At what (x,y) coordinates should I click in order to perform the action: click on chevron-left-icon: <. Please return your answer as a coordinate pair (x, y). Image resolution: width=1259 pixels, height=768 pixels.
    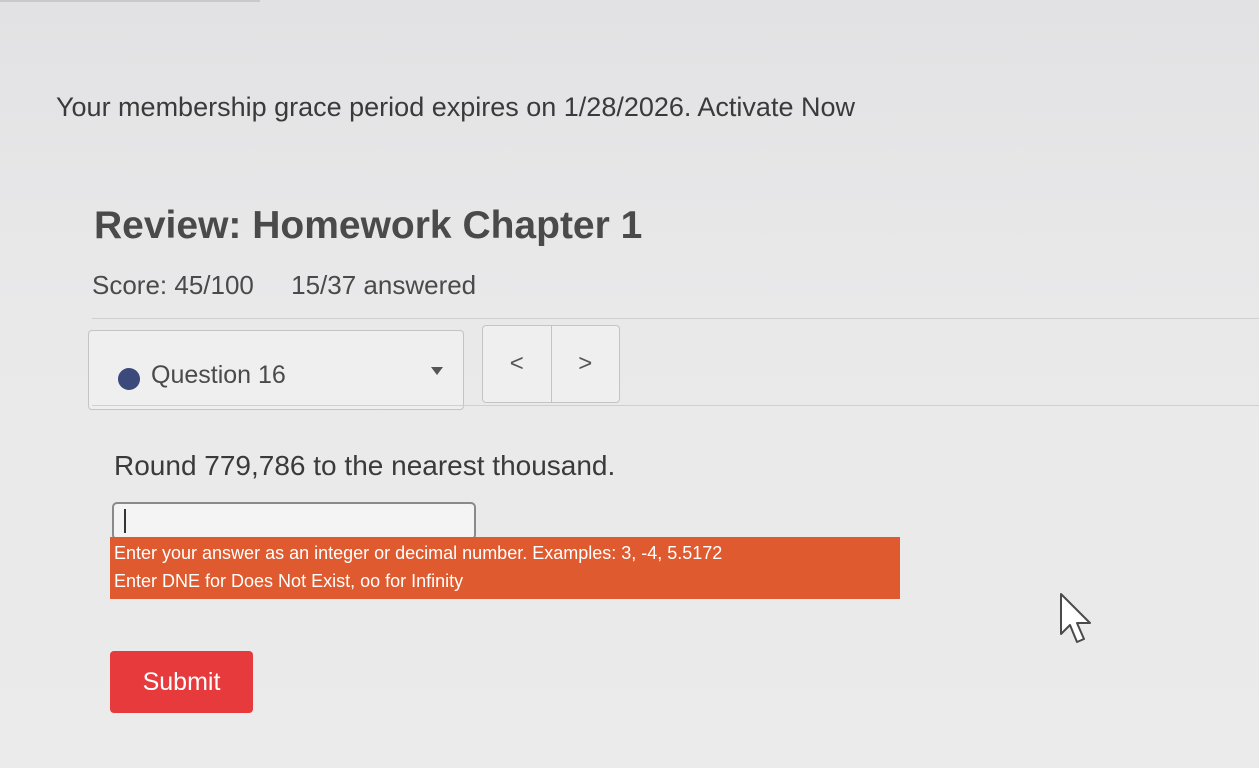
    Looking at the image, I should click on (516, 363).